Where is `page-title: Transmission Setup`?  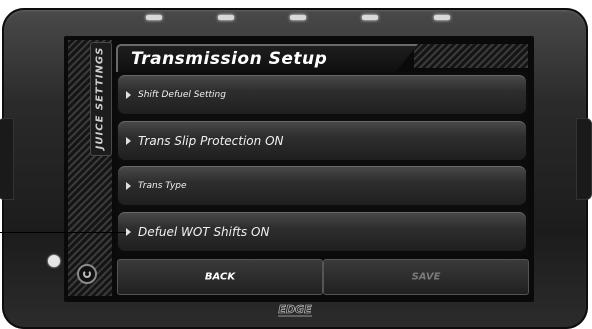
page-title: Transmission Setup is located at coordinates (229, 59).